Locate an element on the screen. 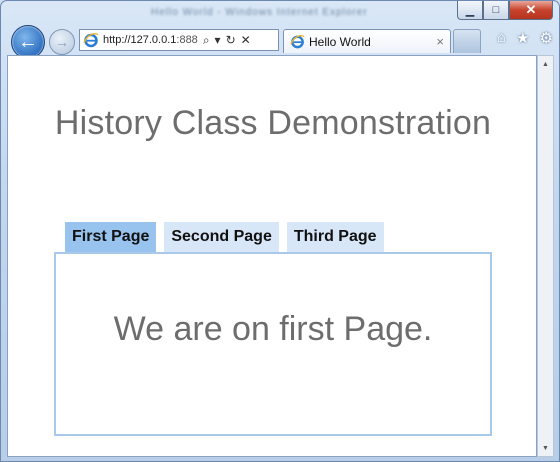  new-tab-button is located at coordinates (467, 41).